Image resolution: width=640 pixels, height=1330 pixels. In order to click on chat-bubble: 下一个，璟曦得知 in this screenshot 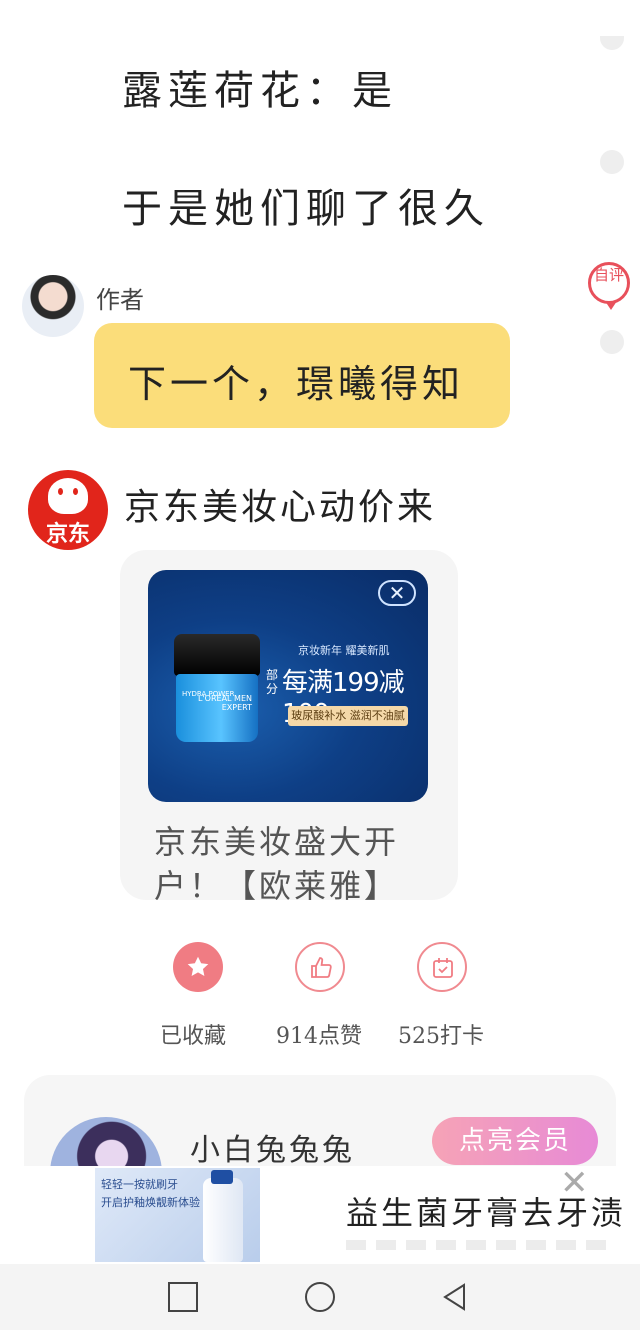, I will do `click(302, 375)`.